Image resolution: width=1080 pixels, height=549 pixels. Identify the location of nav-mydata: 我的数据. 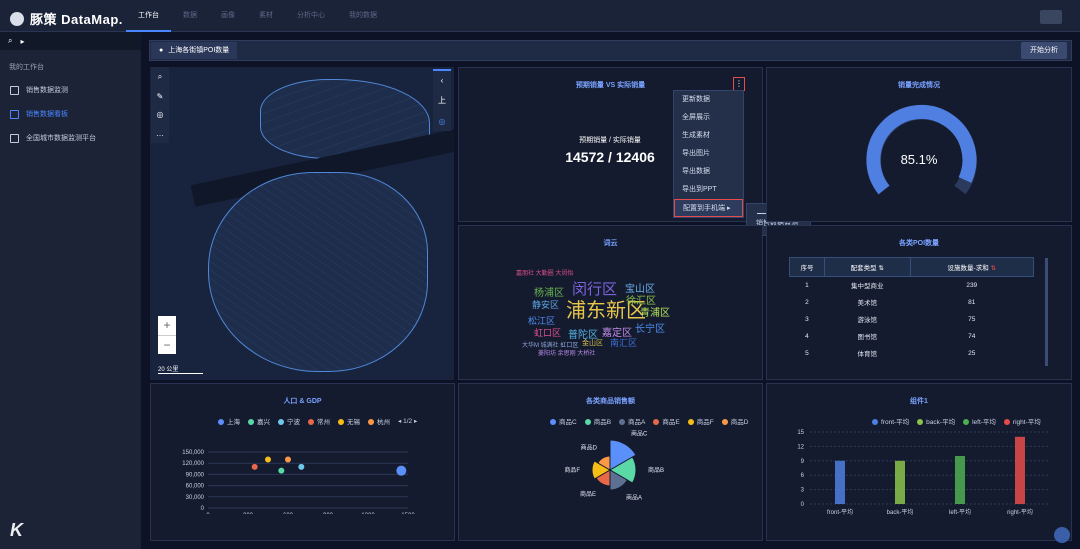
(363, 16).